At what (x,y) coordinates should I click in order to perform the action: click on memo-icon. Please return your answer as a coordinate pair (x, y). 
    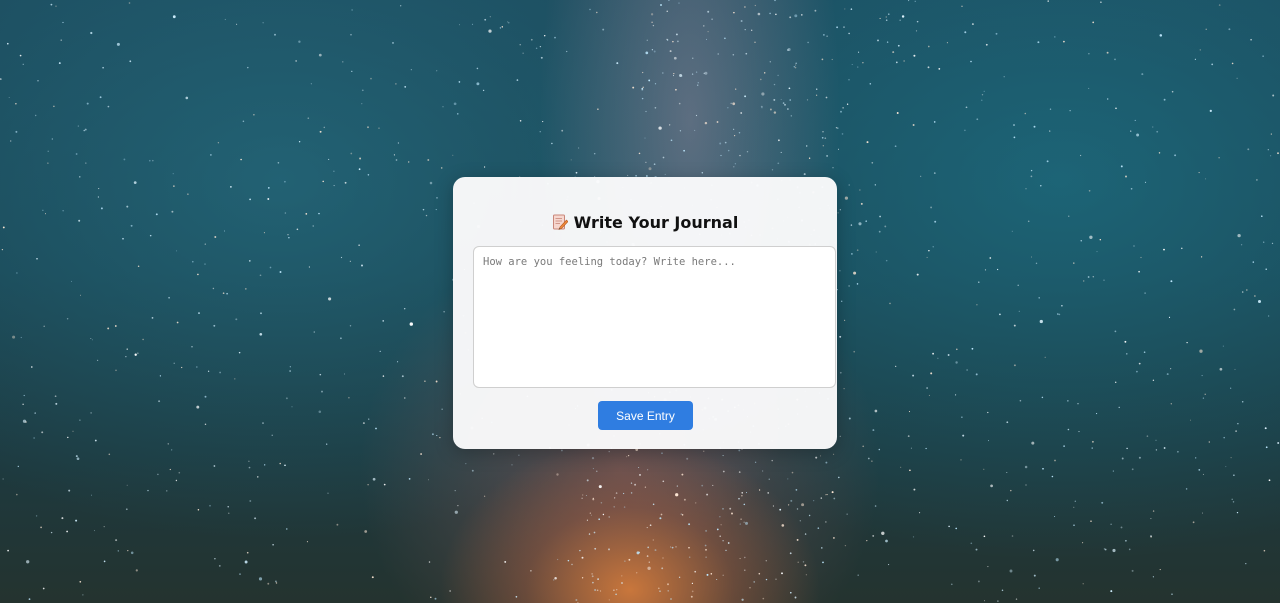
    Looking at the image, I should click on (560, 225).